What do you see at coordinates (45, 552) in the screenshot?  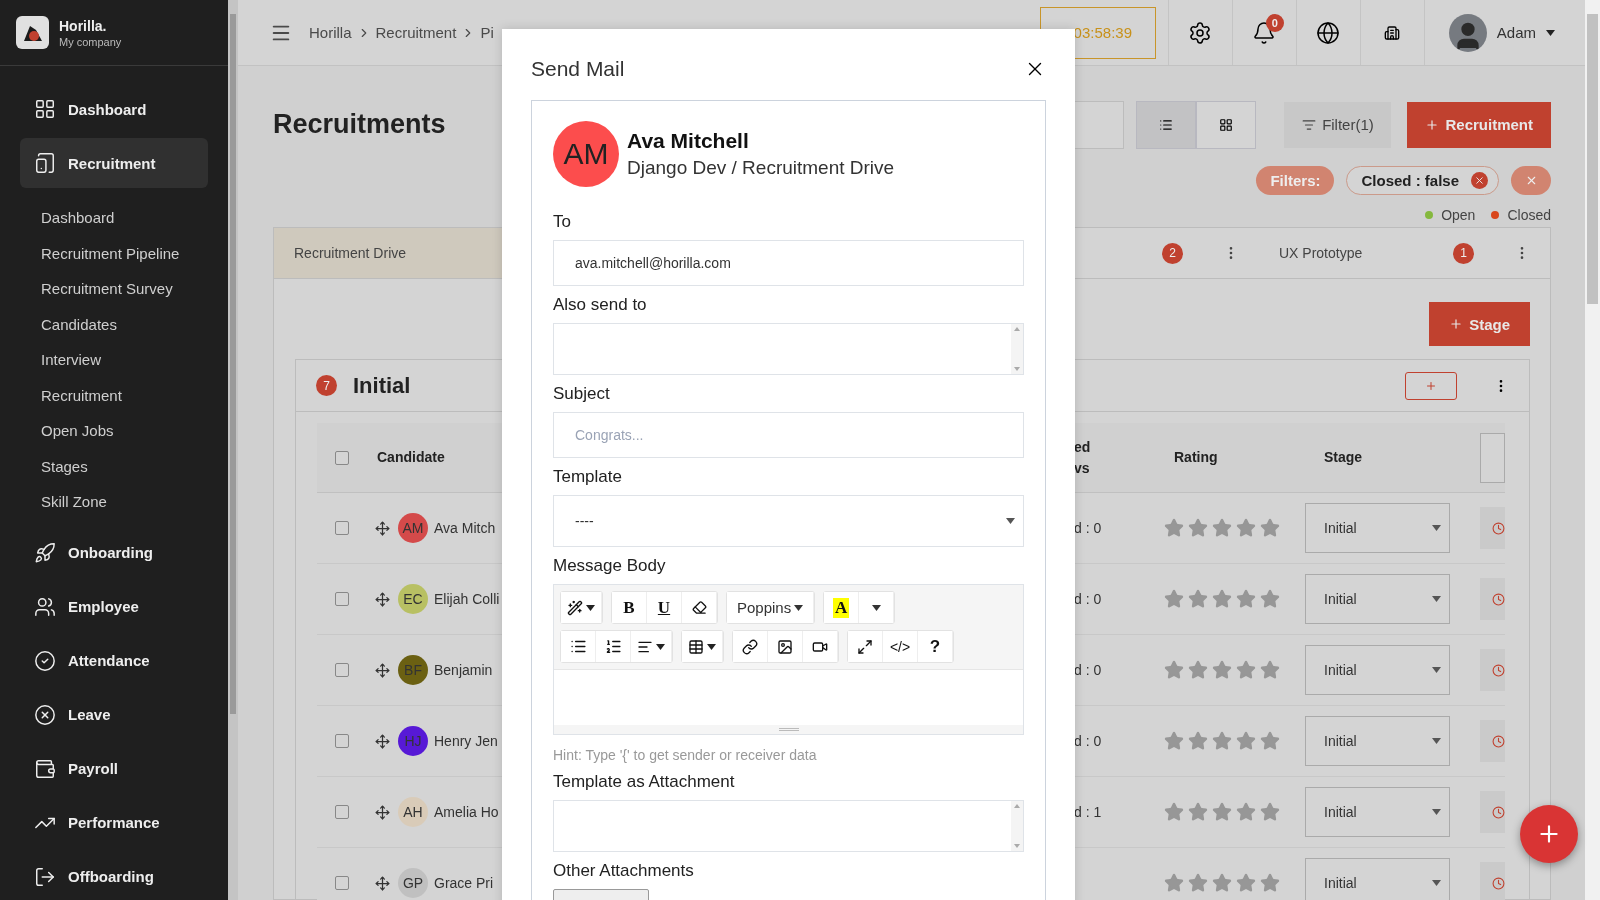 I see `rocket-icon` at bounding box center [45, 552].